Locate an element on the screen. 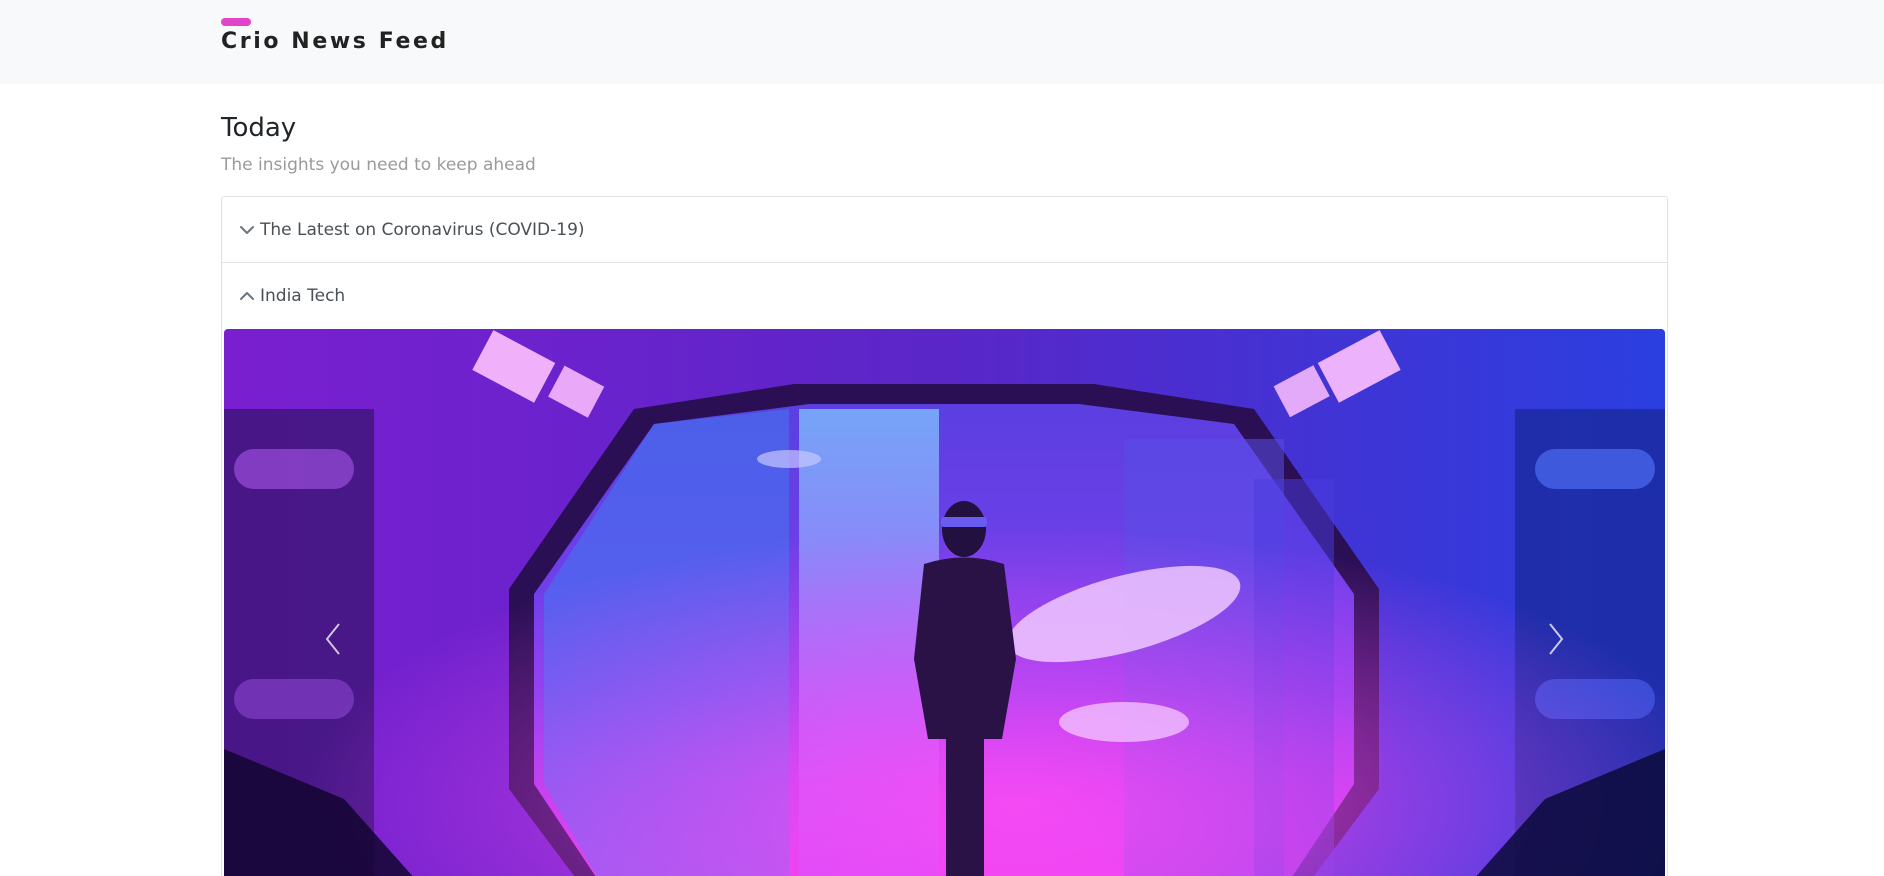 The width and height of the screenshot is (1884, 876). page-subtitle: The insights you need to keep ahead is located at coordinates (378, 165).